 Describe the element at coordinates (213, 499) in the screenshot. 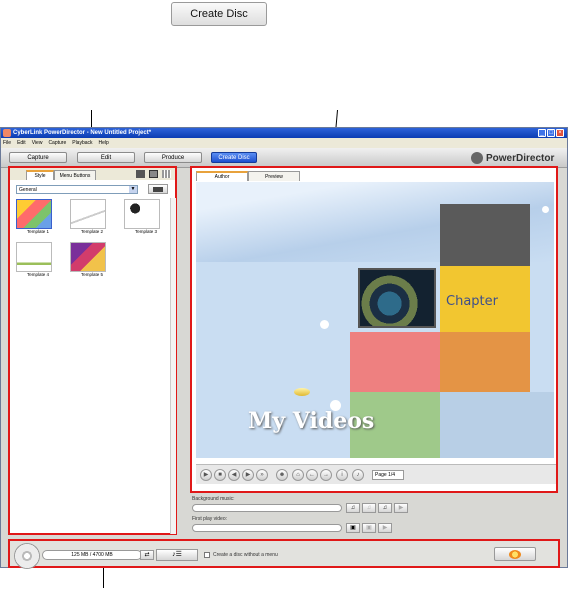

I see `background-music-label: Background music:` at that location.